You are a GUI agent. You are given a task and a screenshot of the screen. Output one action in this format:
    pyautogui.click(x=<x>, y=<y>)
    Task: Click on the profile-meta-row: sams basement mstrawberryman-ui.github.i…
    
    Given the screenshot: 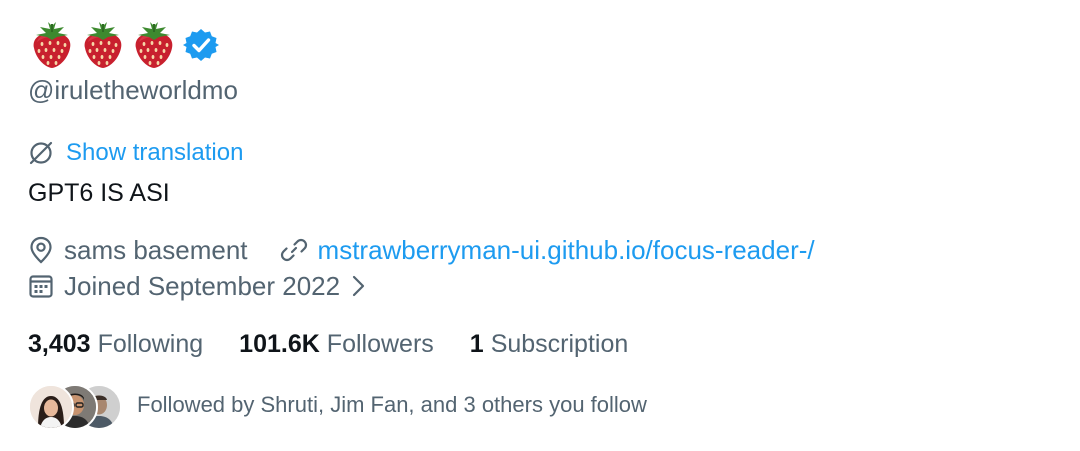 What is the action you would take?
    pyautogui.click(x=421, y=250)
    